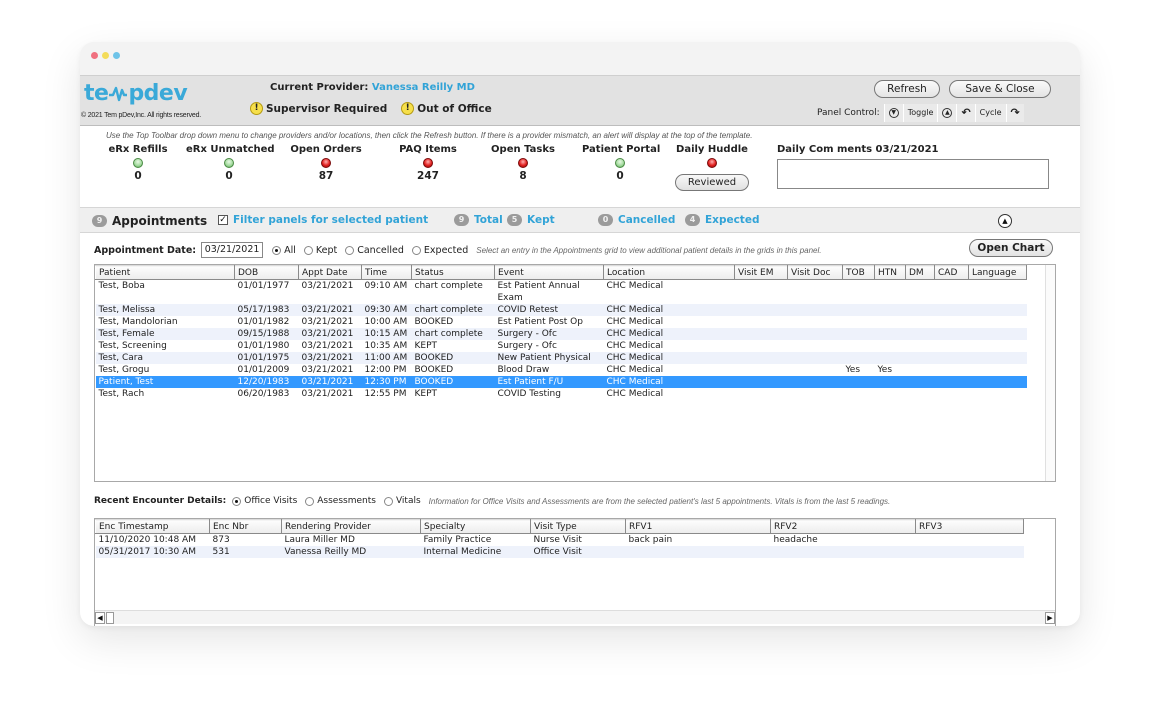 The image size is (1160, 712). Describe the element at coordinates (229, 176) in the screenshot. I see `stat-value: 0` at that location.